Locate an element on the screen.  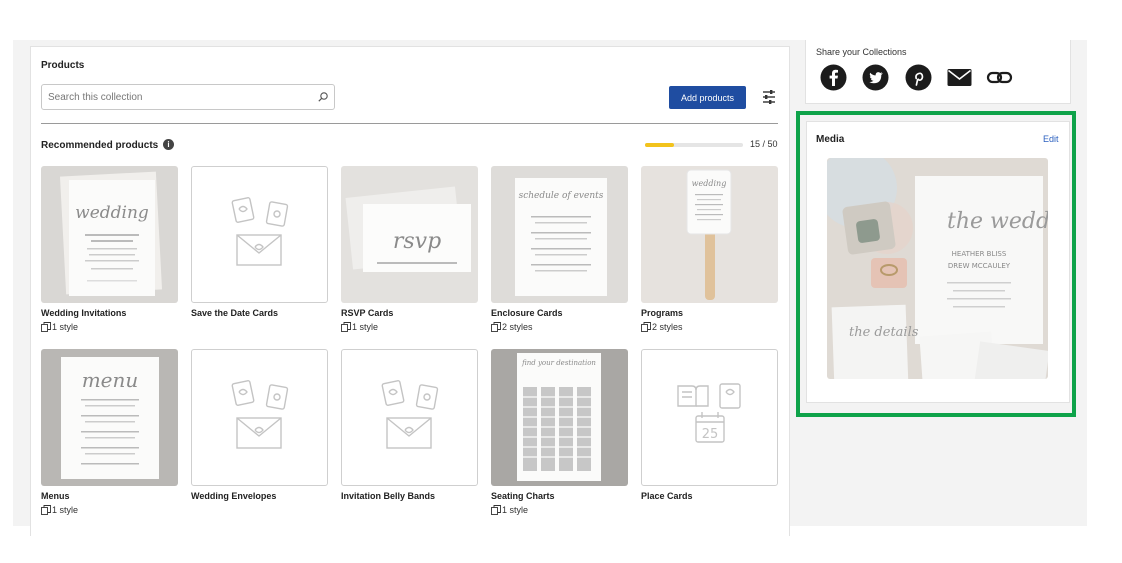
product-card-rsvp: rsvp RSVP Cards 1 style is located at coordinates (409, 249).